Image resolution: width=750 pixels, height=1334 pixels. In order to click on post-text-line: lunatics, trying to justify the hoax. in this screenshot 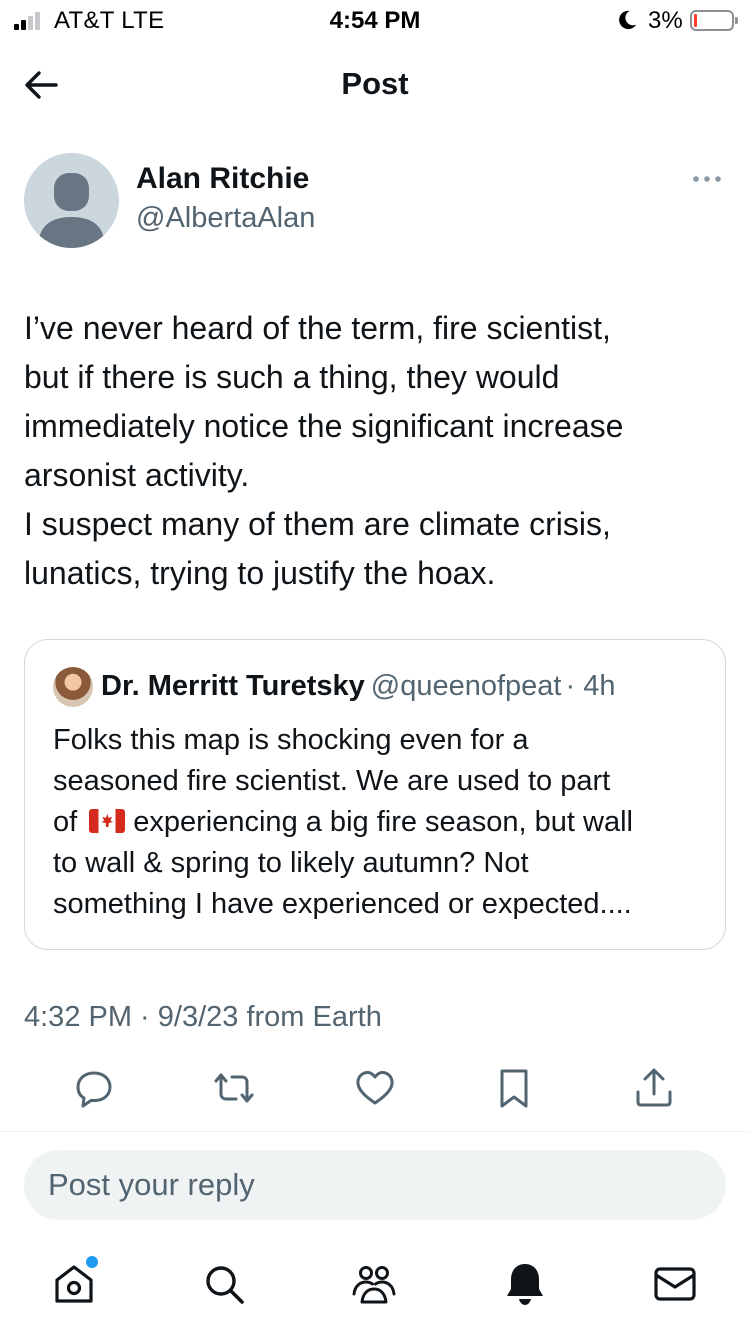, I will do `click(260, 573)`.